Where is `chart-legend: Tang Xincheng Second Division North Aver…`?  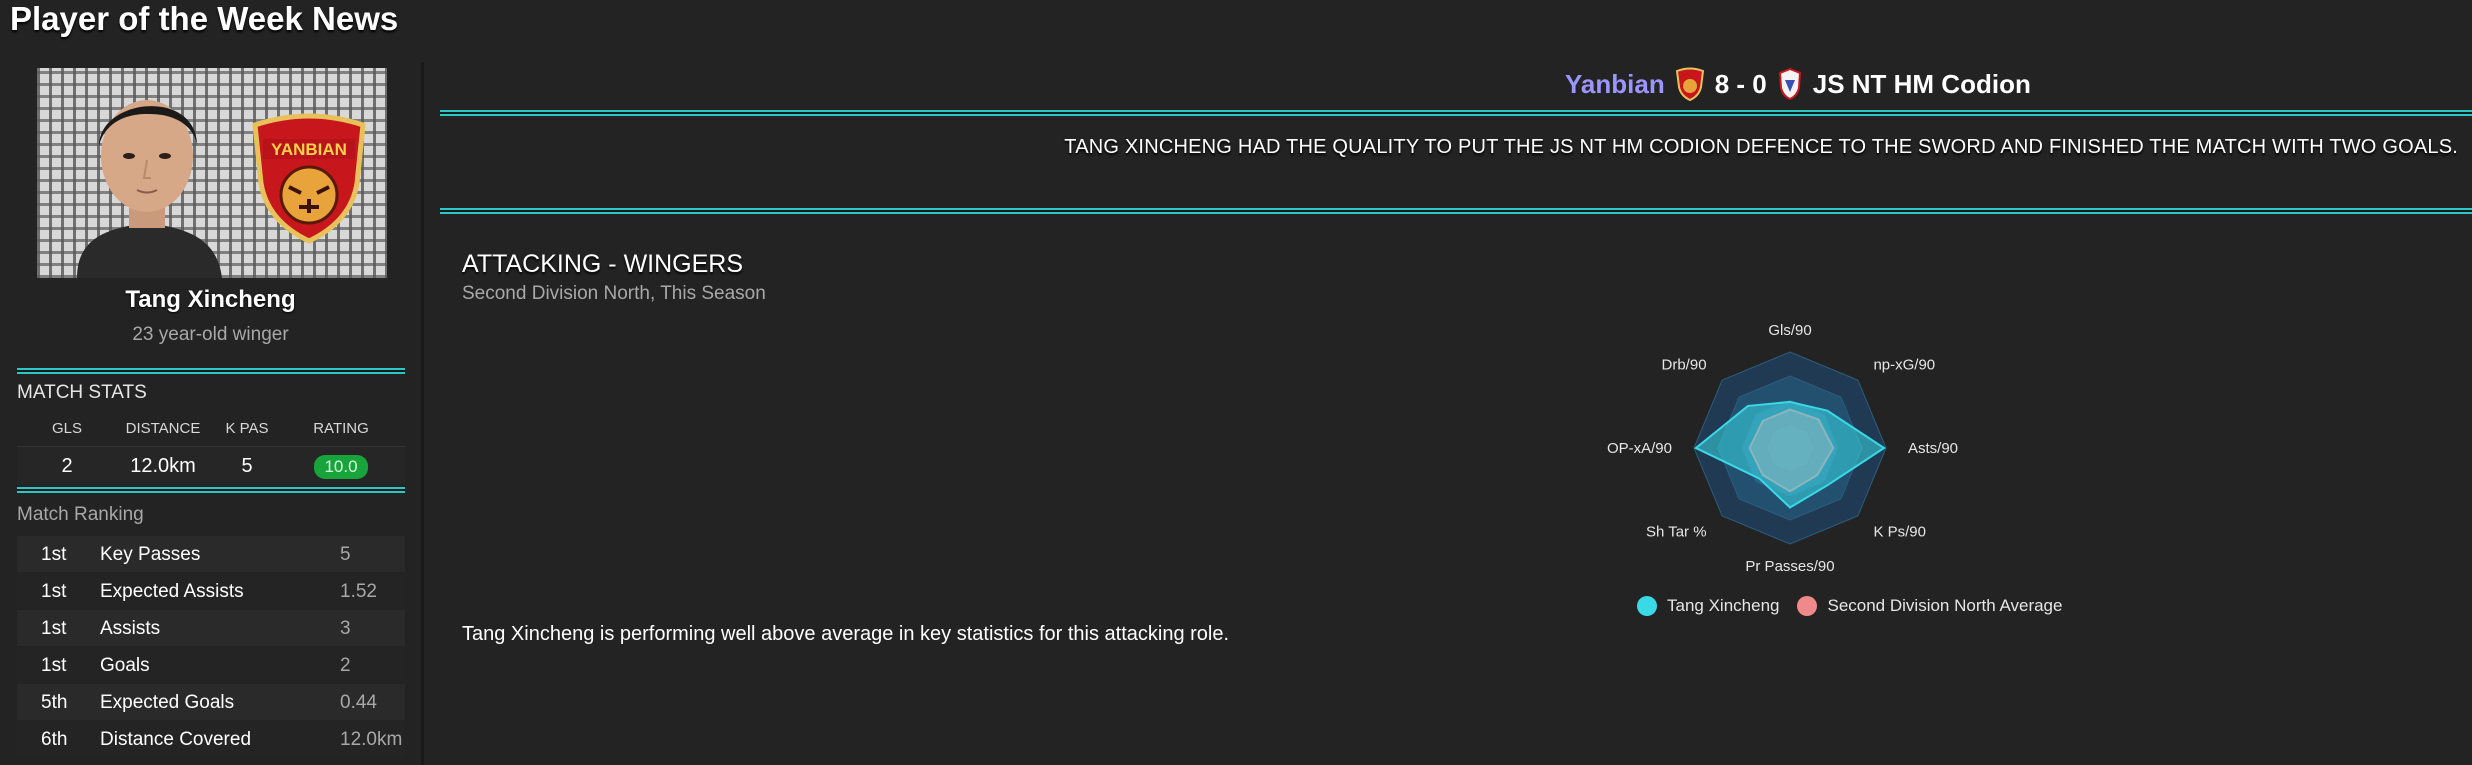 chart-legend: Tang Xincheng Second Division North Aver… is located at coordinates (1858, 606).